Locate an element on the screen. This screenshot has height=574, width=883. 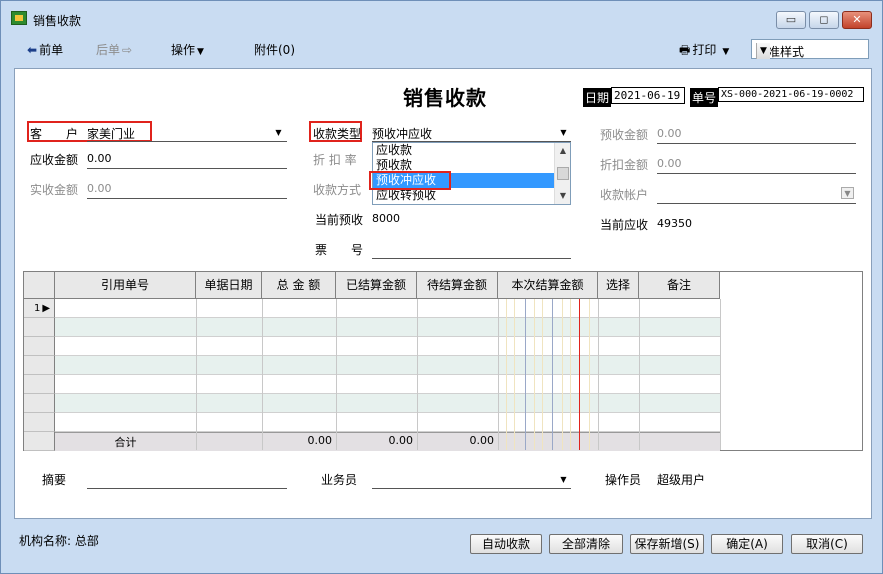
next-label: 后单 is located at coordinates (108, 50).